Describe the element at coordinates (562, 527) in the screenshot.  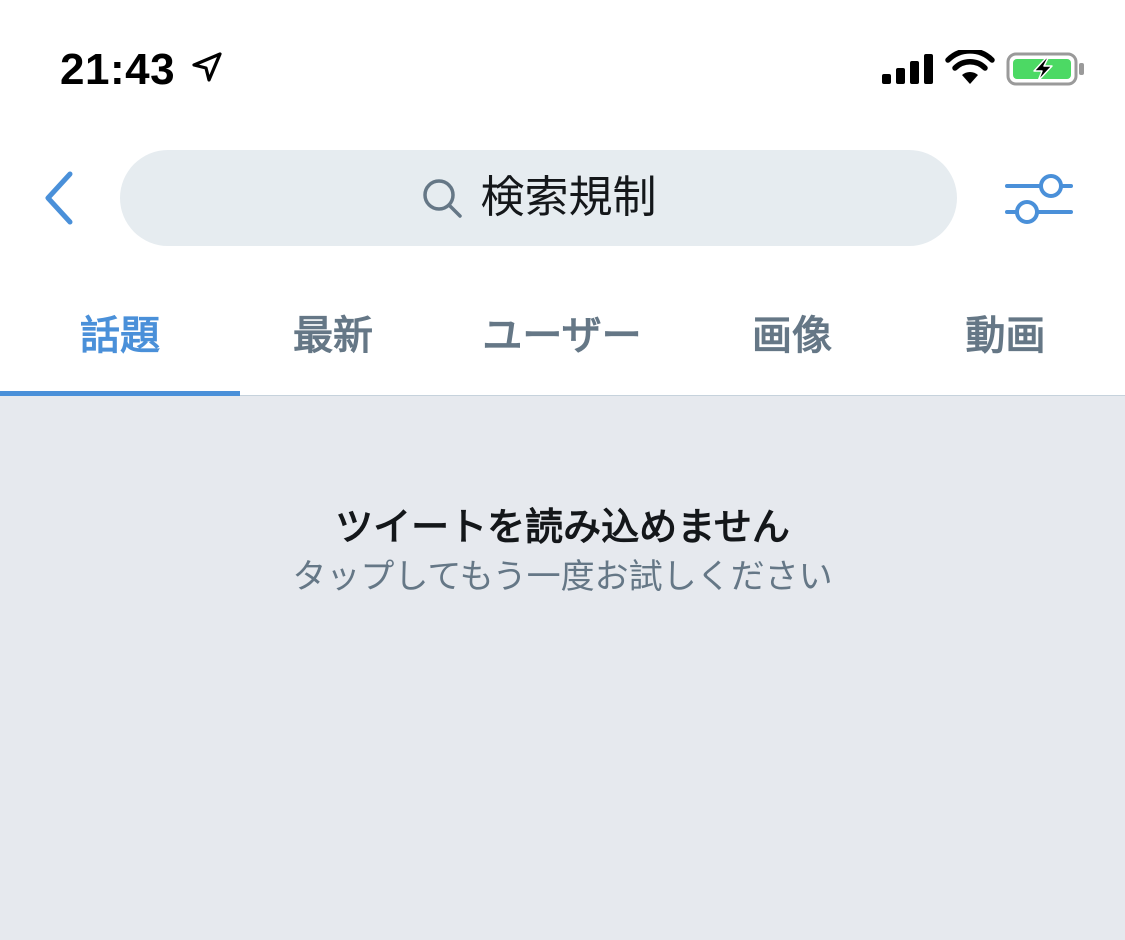
I see `error-title: ツイートを読み込めません` at that location.